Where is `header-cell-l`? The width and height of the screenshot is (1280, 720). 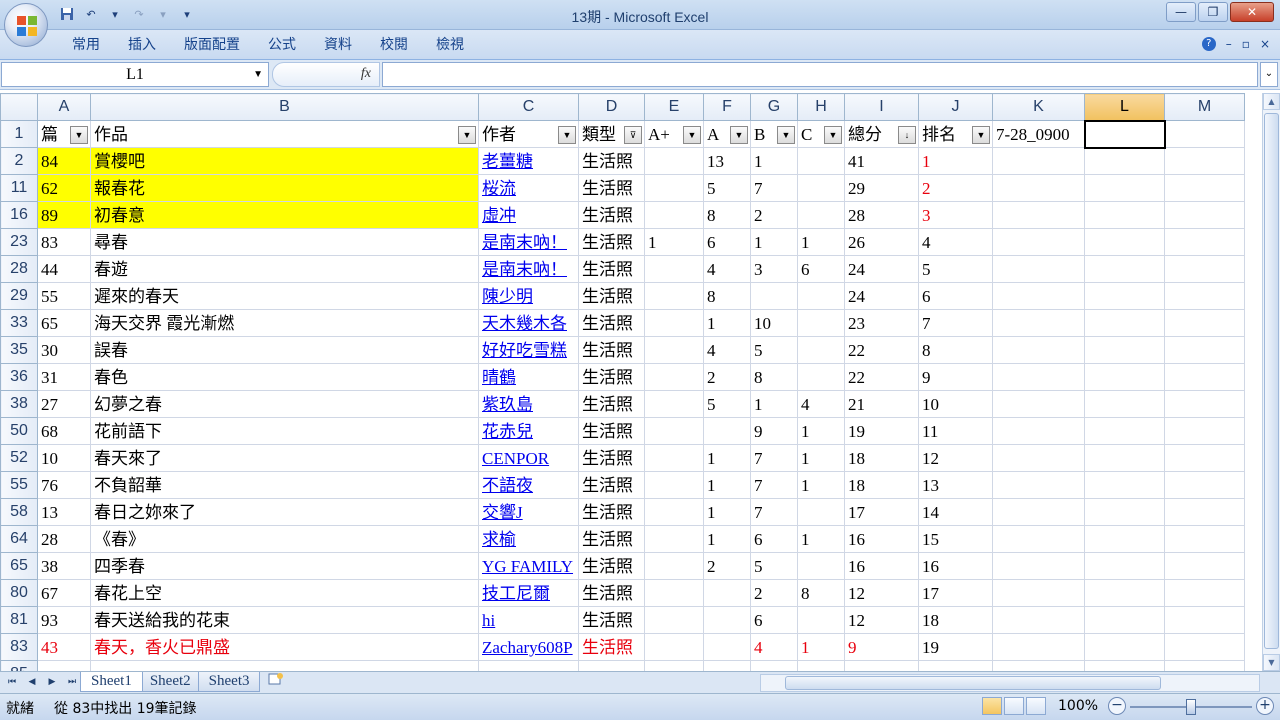 header-cell-l is located at coordinates (1124, 134).